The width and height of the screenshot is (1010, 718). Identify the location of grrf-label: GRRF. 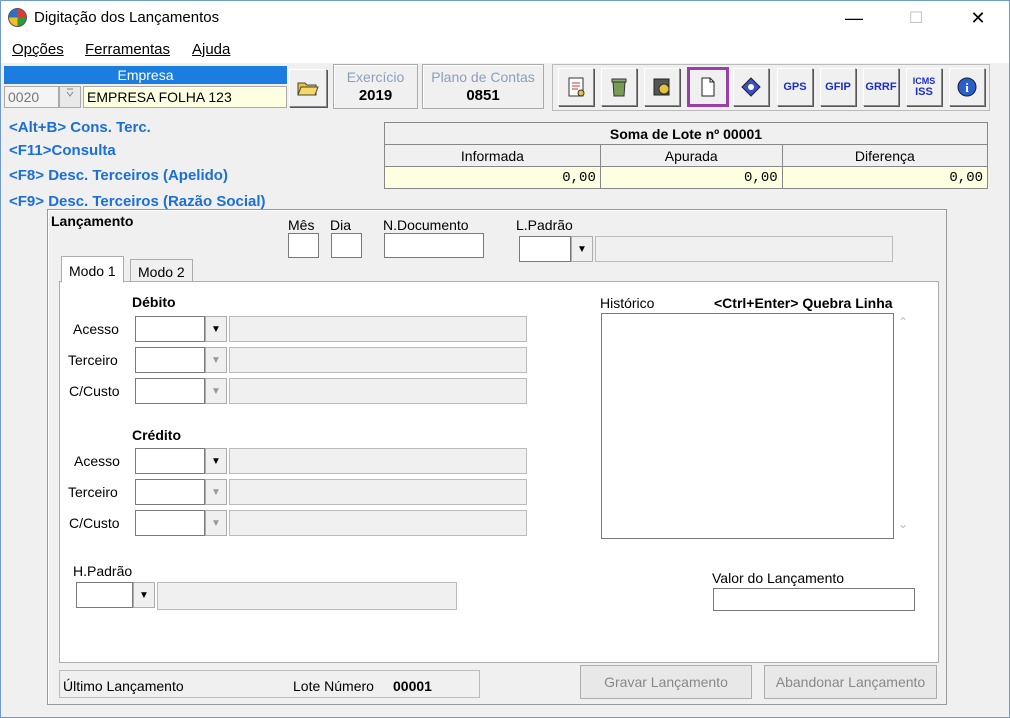
(881, 86).